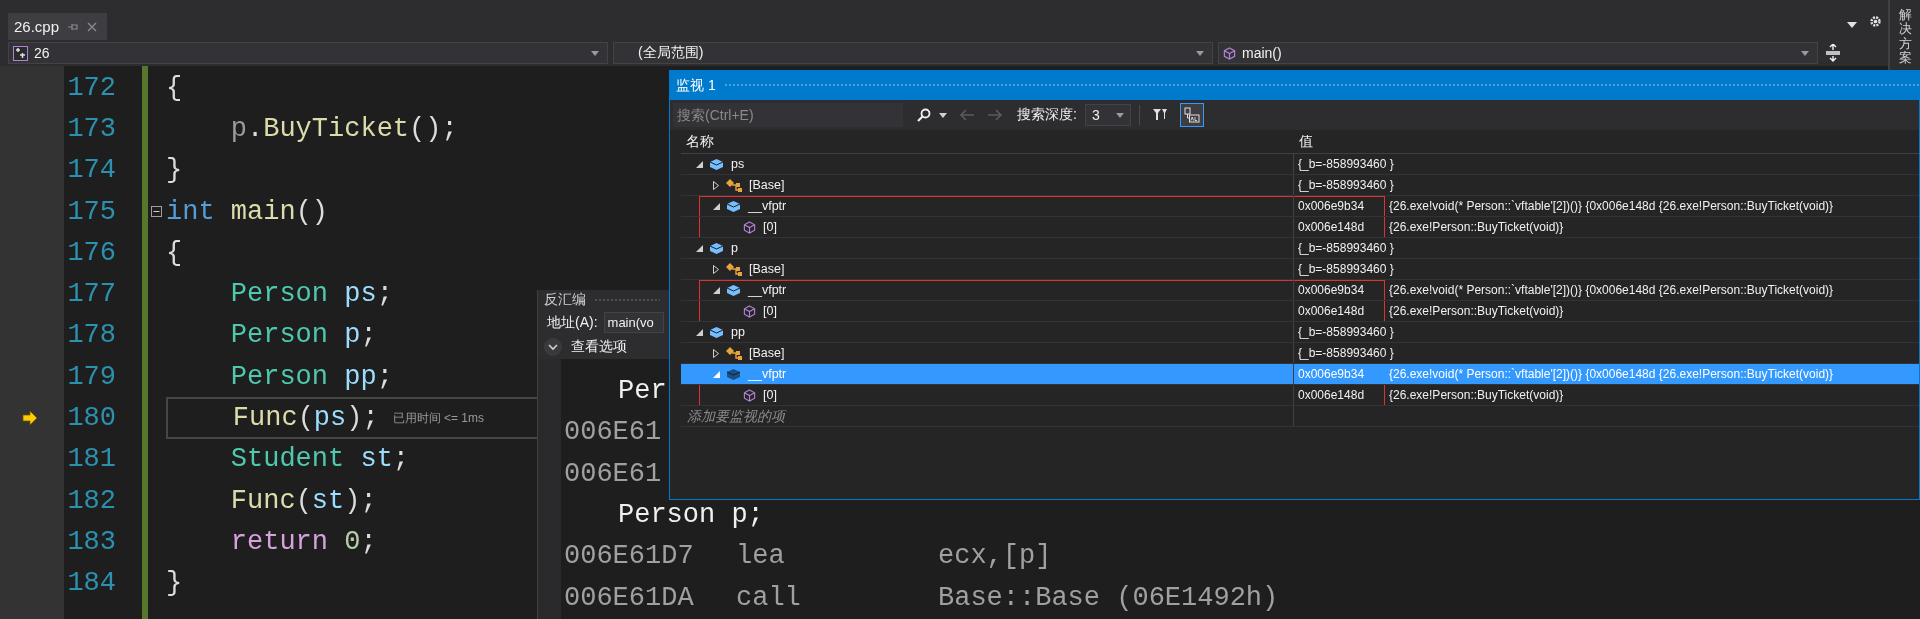 This screenshot has width=1920, height=619. I want to click on instruction-address: 006E61, so click(613, 433).